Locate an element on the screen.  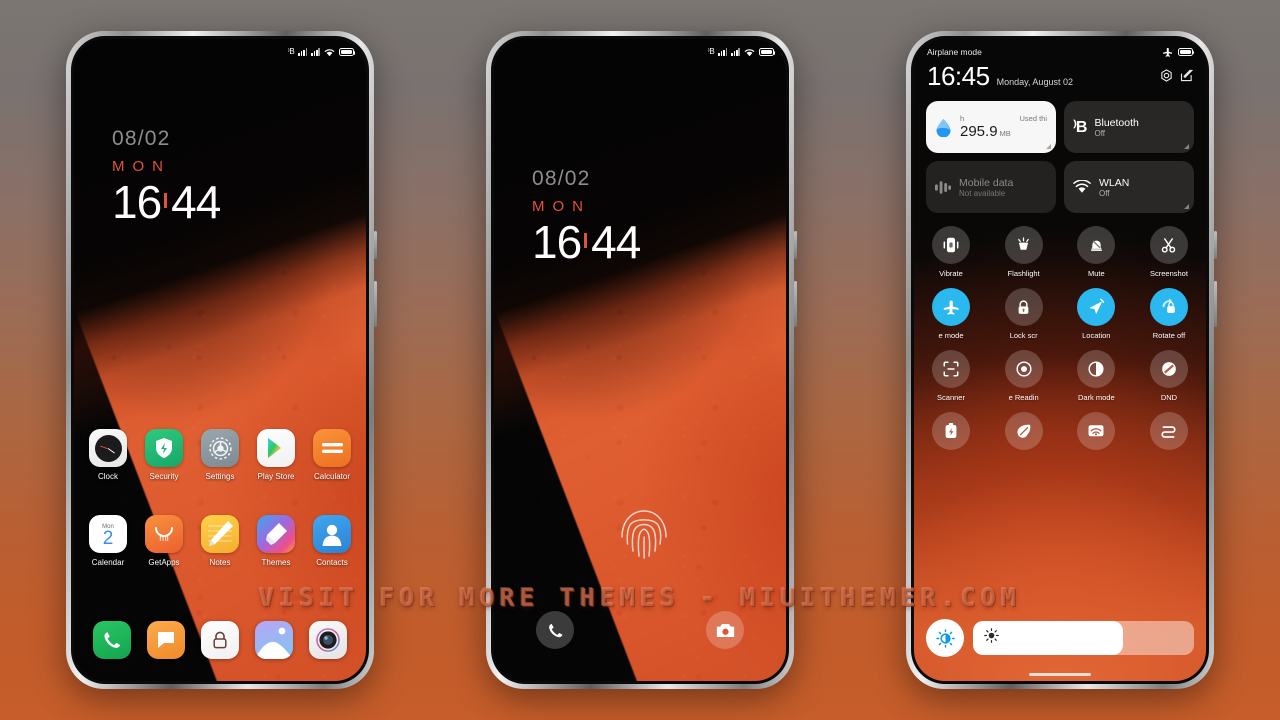
toggle-dnd: DND is located at coordinates (1169, 376).